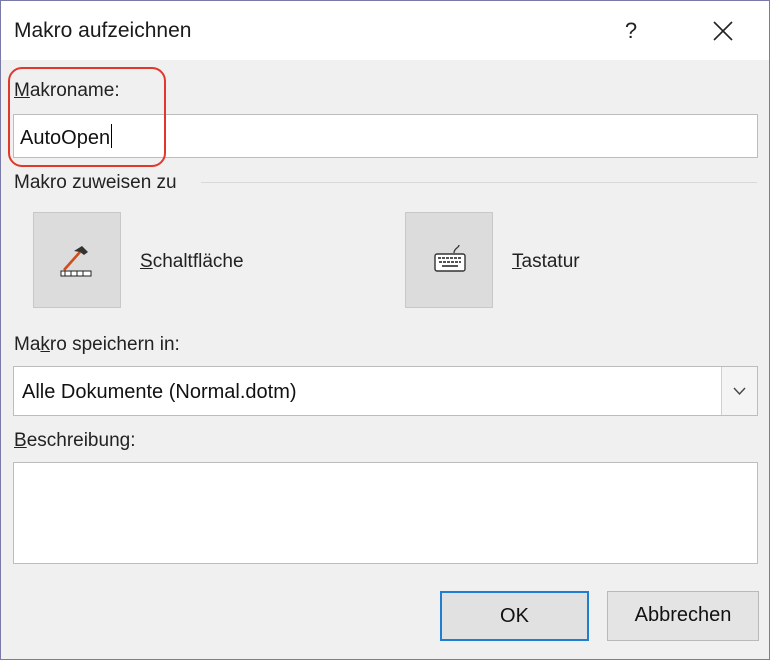 The width and height of the screenshot is (770, 660). Describe the element at coordinates (683, 616) in the screenshot. I see `cancel-button: Abbrechen` at that location.